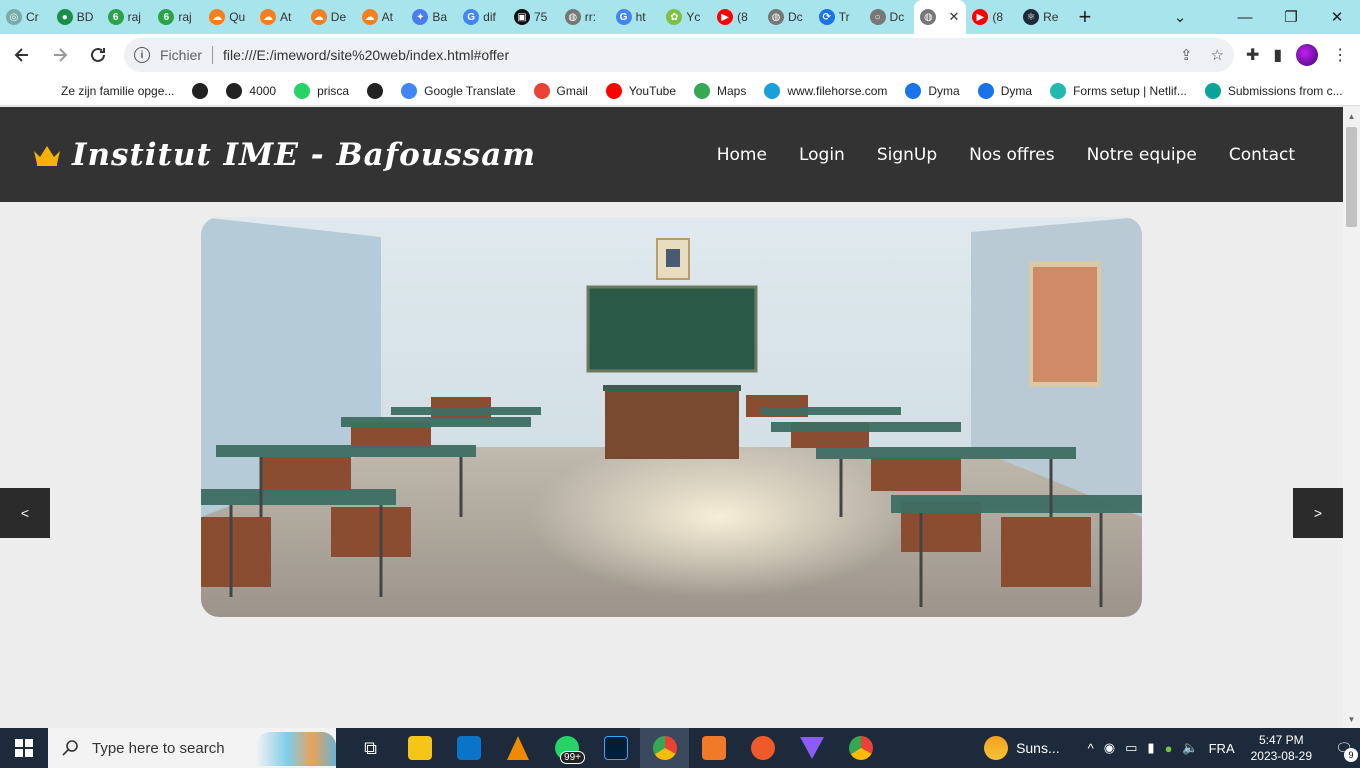 This screenshot has height=768, width=1360. I want to click on photoshop-icon, so click(615, 748).